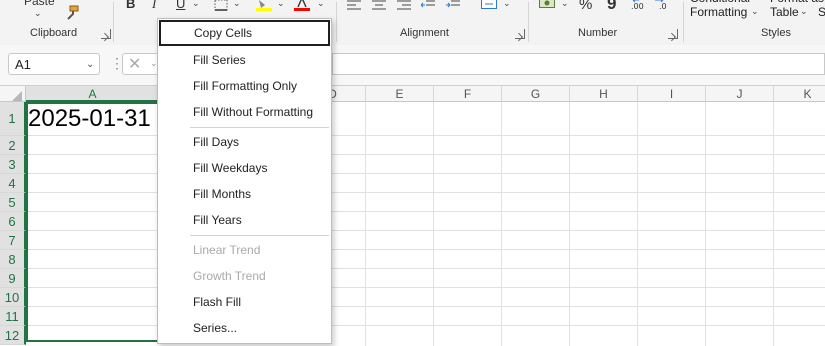  Describe the element at coordinates (130, 5) in the screenshot. I see `bold-button: B` at that location.